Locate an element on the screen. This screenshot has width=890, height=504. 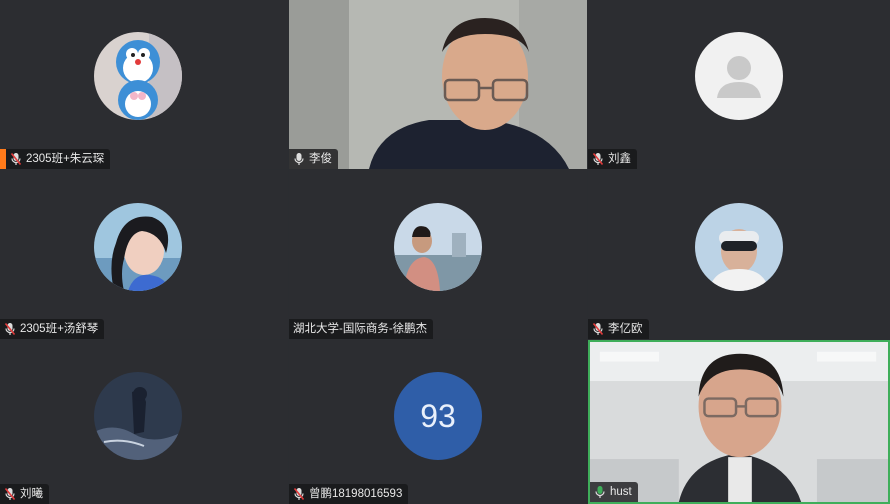
participant-name: 曾鹏18198016593 is located at coordinates (356, 494).